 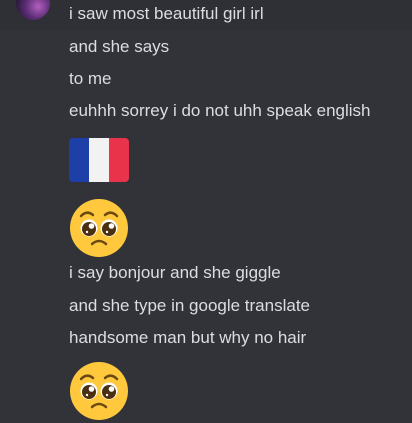 I want to click on message-line: and she type in google translate, so click(x=190, y=305).